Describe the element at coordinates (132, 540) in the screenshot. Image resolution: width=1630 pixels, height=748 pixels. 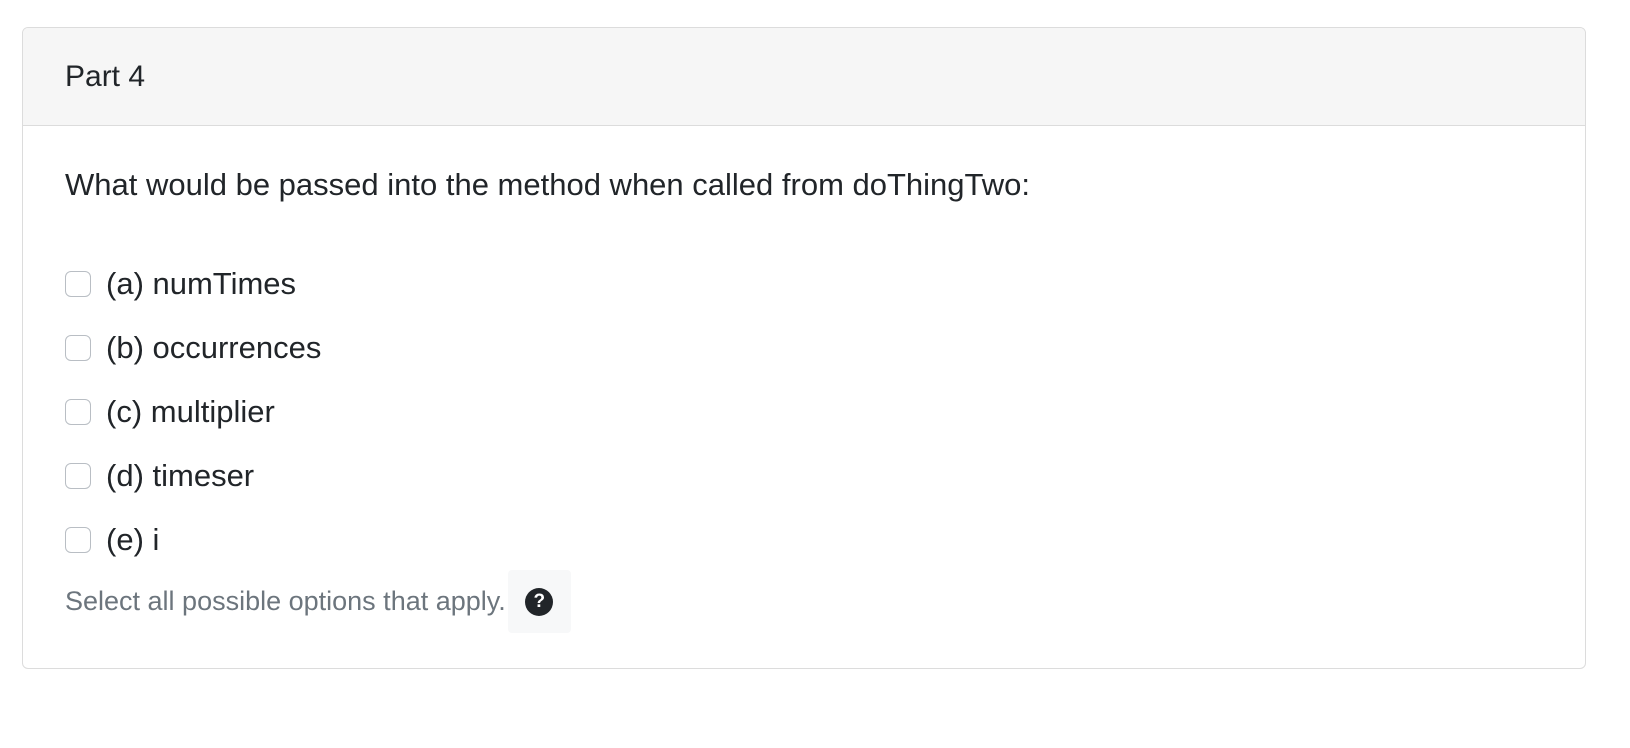
I see `option-e-label: (e) i` at that location.